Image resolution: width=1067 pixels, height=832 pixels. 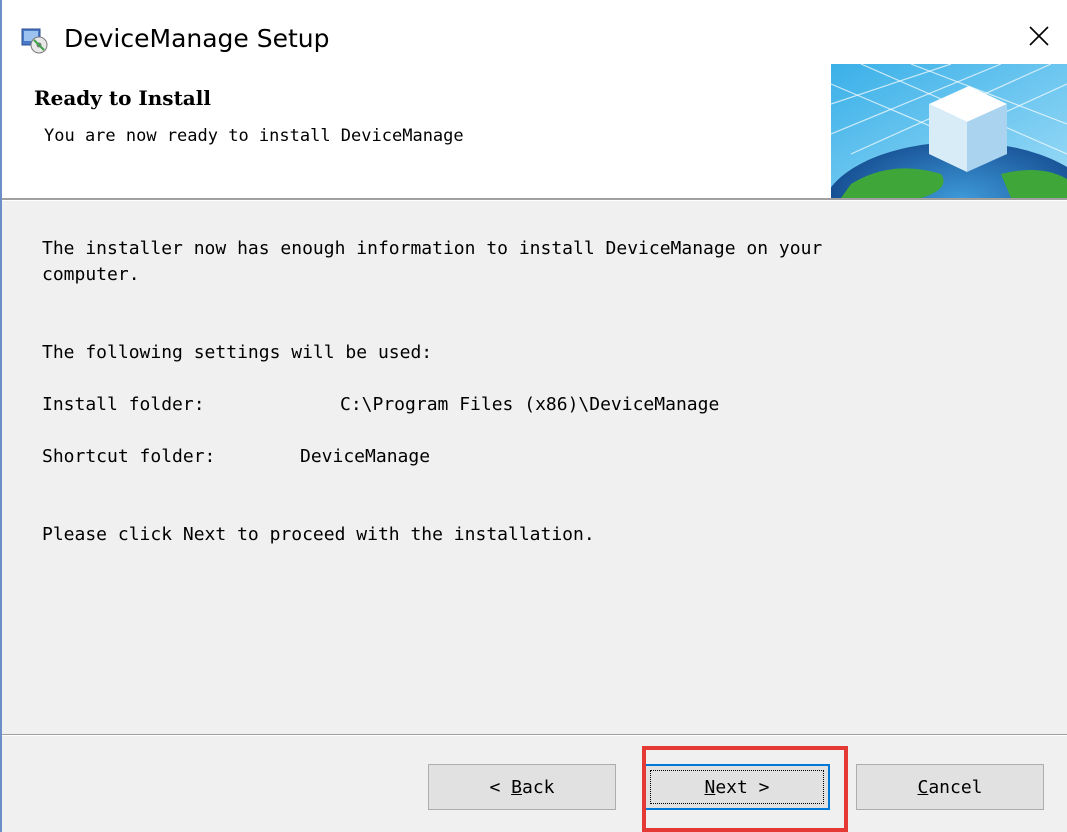 I want to click on back-button-mnemonic: B, so click(x=516, y=787).